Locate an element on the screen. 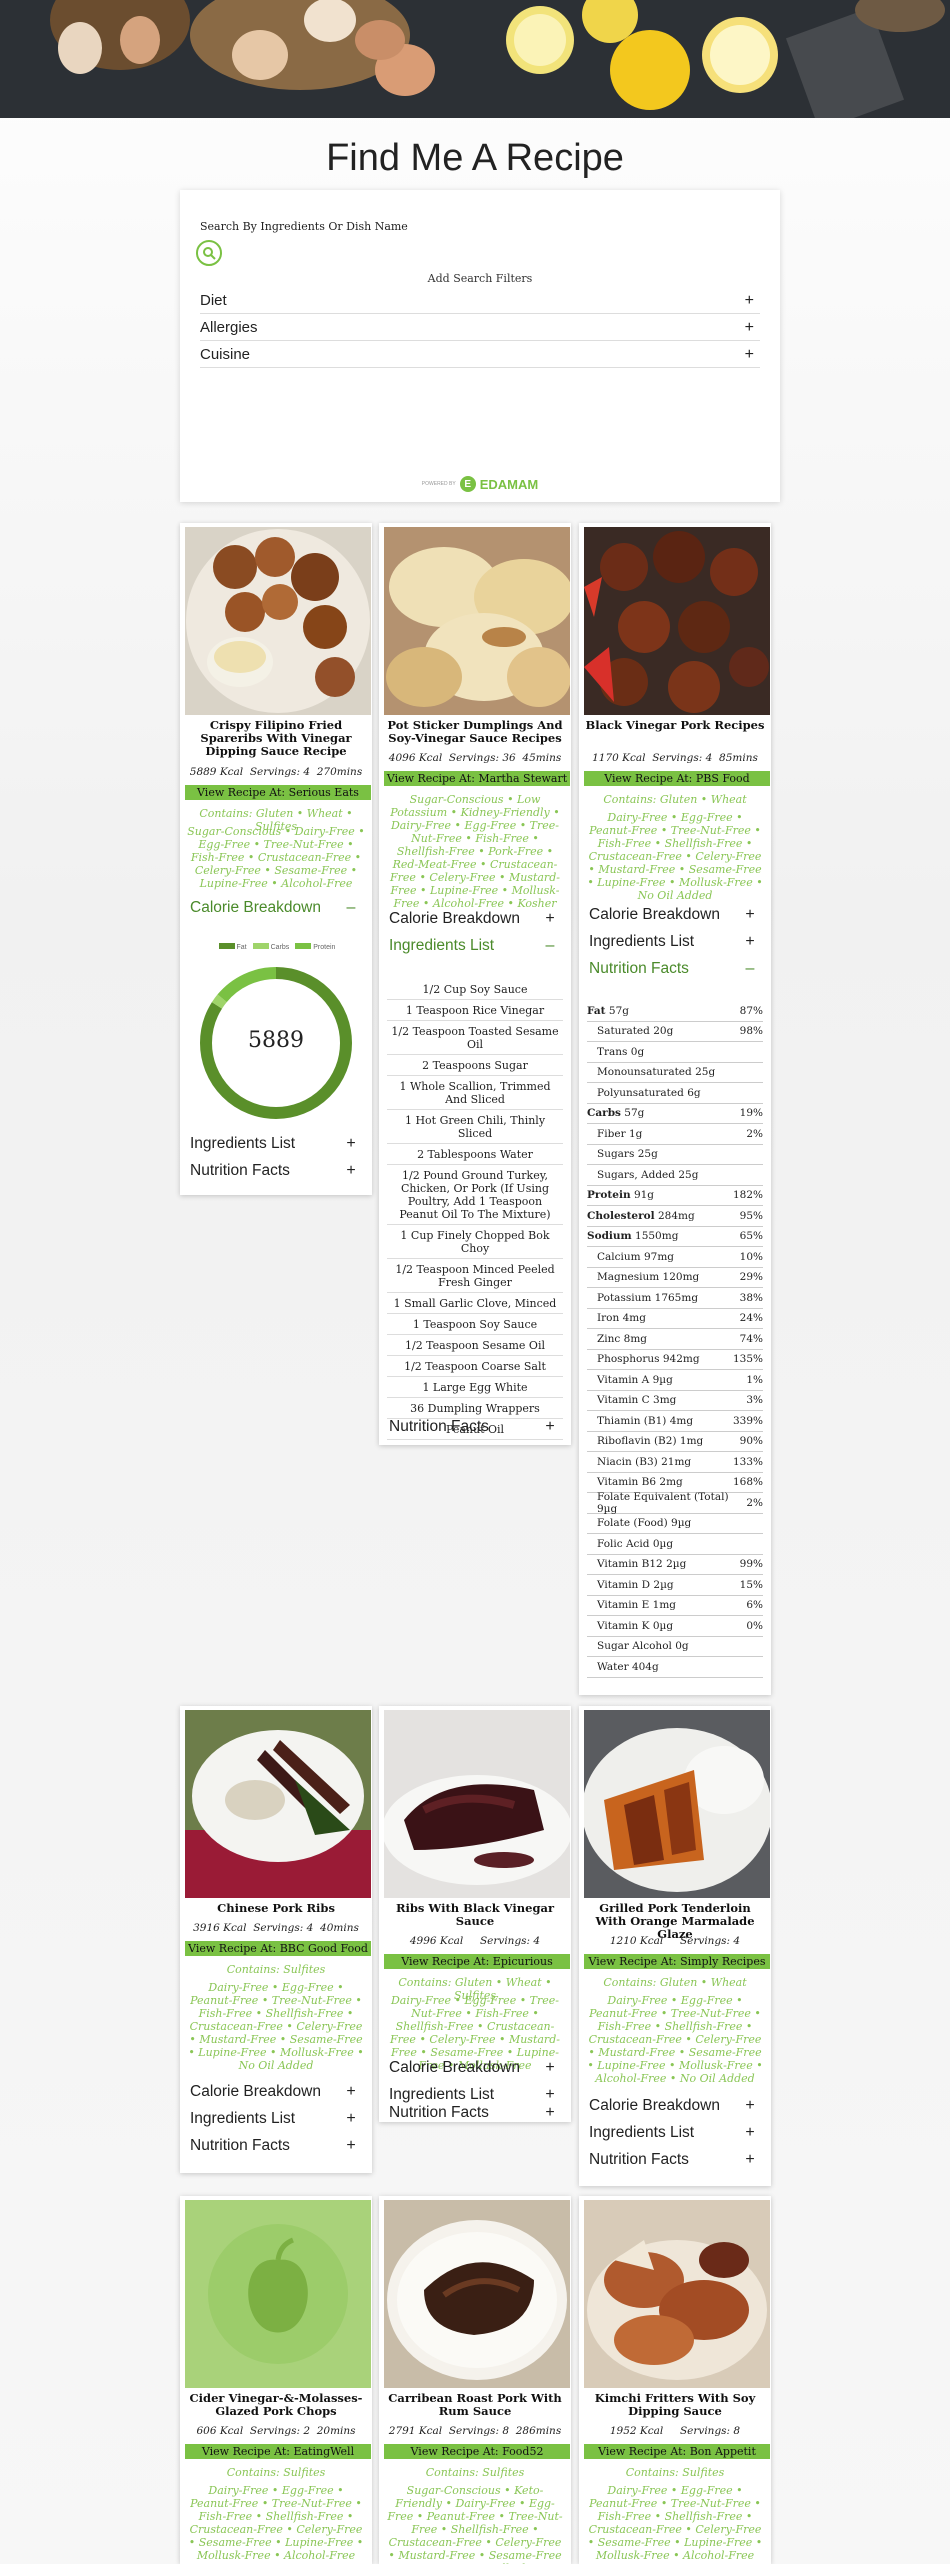 The width and height of the screenshot is (950, 2564). view-recipe-button: View Recipe At: Serious Eats is located at coordinates (278, 792).